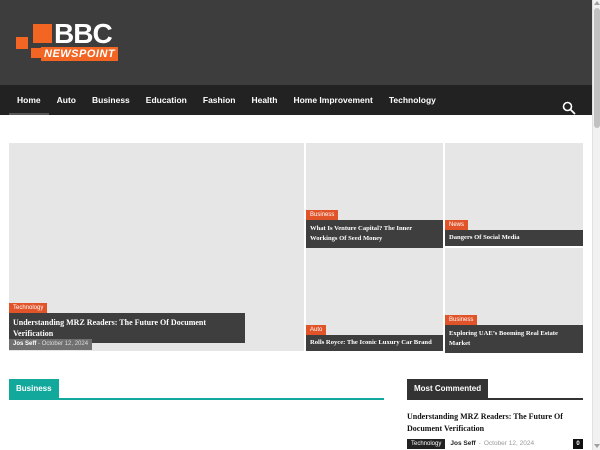 The width and height of the screenshot is (600, 450). I want to click on nav-item-auto: Auto, so click(66, 100).